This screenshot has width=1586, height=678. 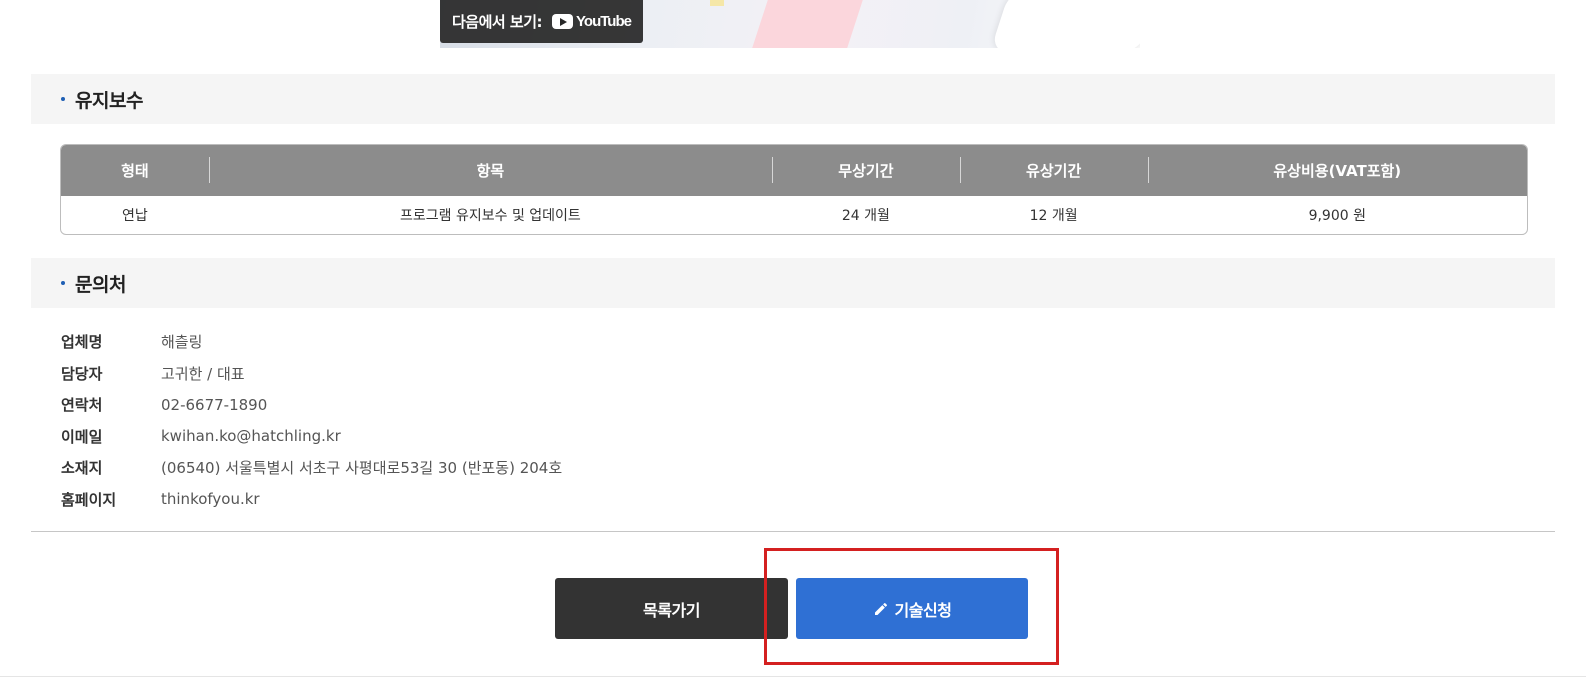 I want to click on play-icon, so click(x=563, y=21).